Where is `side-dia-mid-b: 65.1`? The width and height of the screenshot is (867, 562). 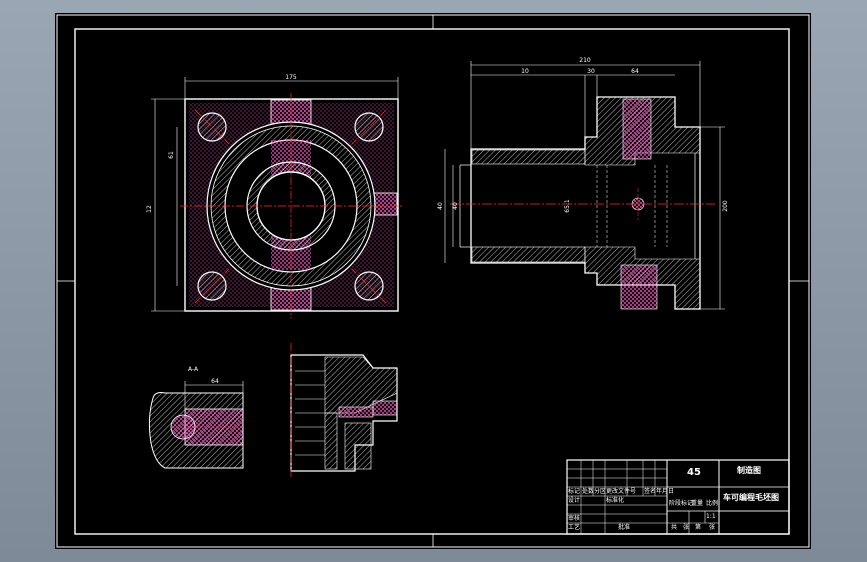 side-dia-mid-b: 65.1 is located at coordinates (567, 206).